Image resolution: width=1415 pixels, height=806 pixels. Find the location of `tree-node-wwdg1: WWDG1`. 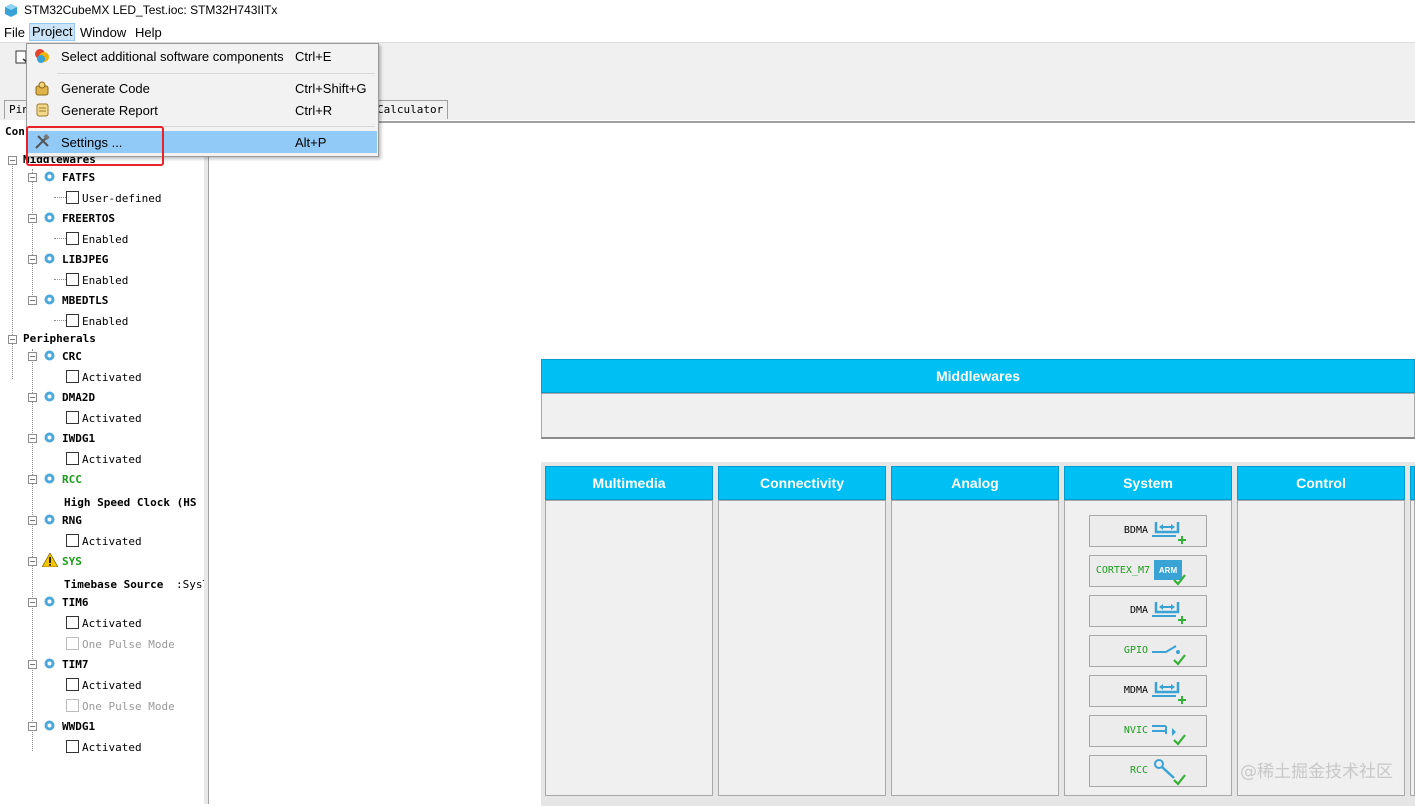

tree-node-wwdg1: WWDG1 is located at coordinates (78, 726).